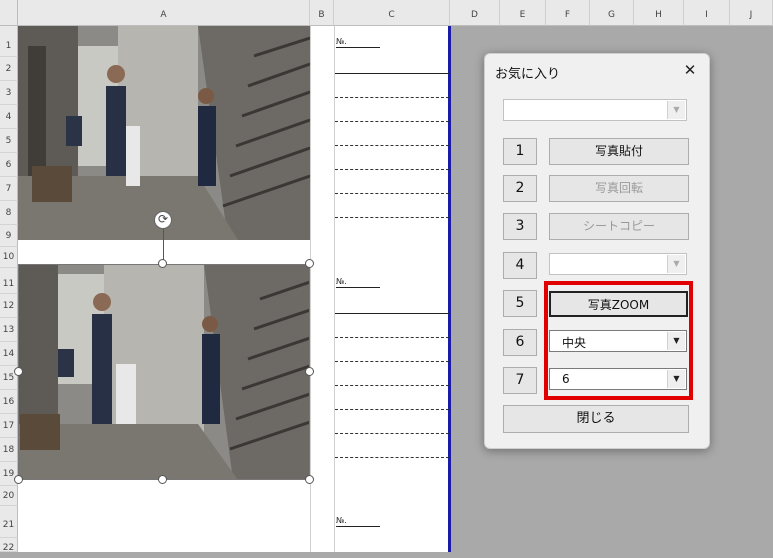 The image size is (773, 558). I want to click on rotate-photo-button: 写真回転, so click(619, 188).